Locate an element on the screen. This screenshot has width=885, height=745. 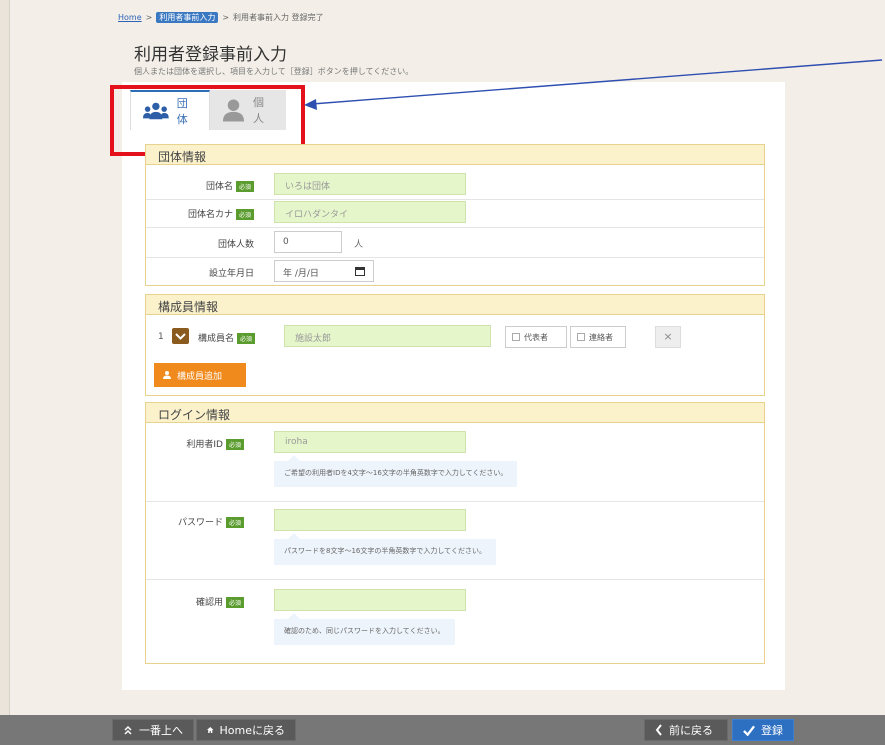
confirm-password-input is located at coordinates (370, 600).